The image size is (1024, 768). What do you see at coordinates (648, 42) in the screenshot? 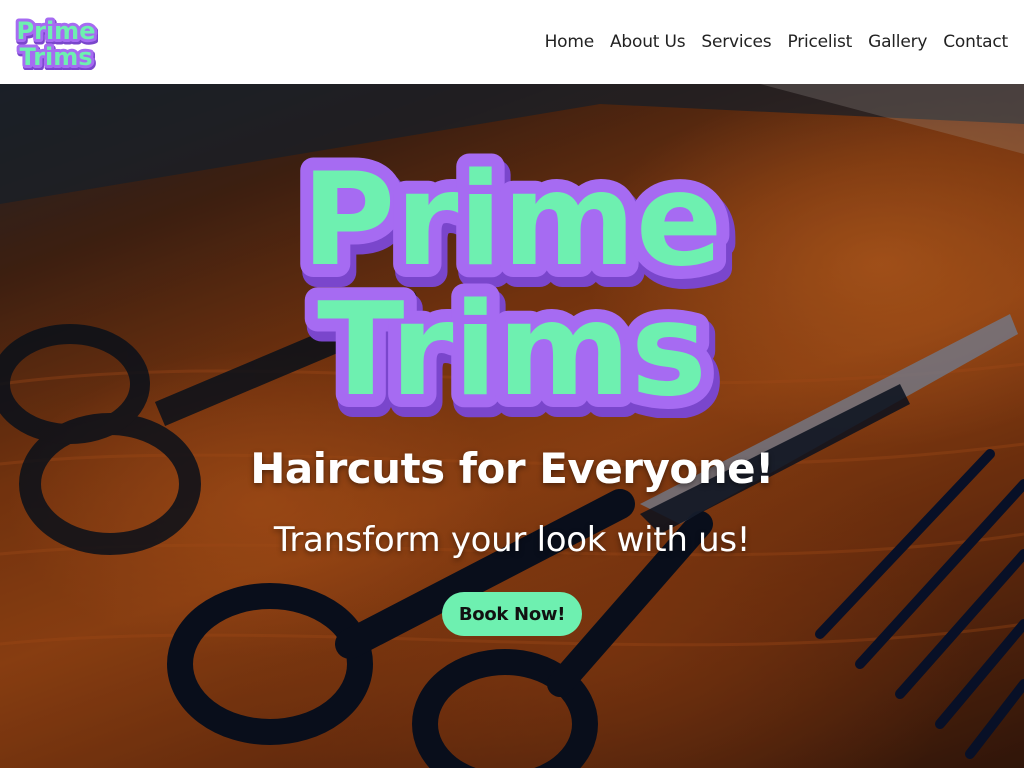
I see `nav-about-link: About Us` at bounding box center [648, 42].